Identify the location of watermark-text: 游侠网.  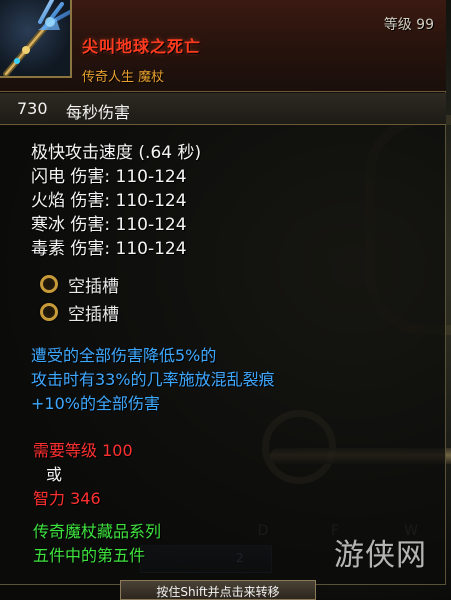
(380, 555).